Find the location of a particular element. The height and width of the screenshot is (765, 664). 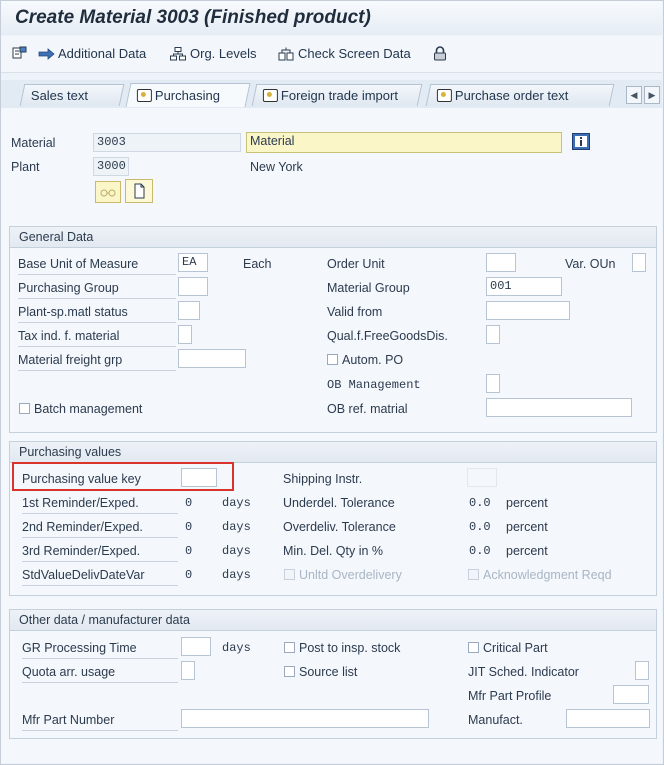

tab-scroll-left-button: ◀ is located at coordinates (634, 95).